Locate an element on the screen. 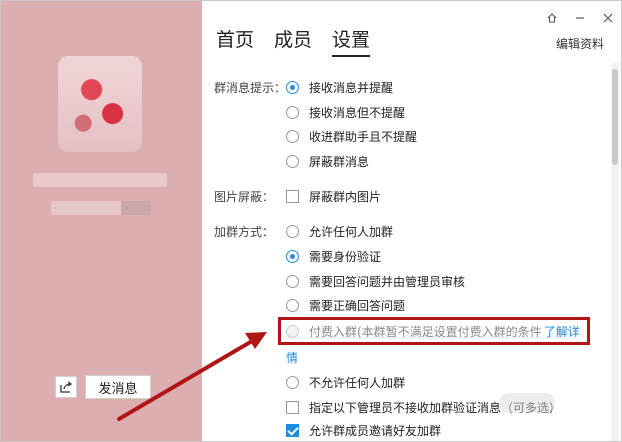  scrollbar-thumb is located at coordinates (615, 117).